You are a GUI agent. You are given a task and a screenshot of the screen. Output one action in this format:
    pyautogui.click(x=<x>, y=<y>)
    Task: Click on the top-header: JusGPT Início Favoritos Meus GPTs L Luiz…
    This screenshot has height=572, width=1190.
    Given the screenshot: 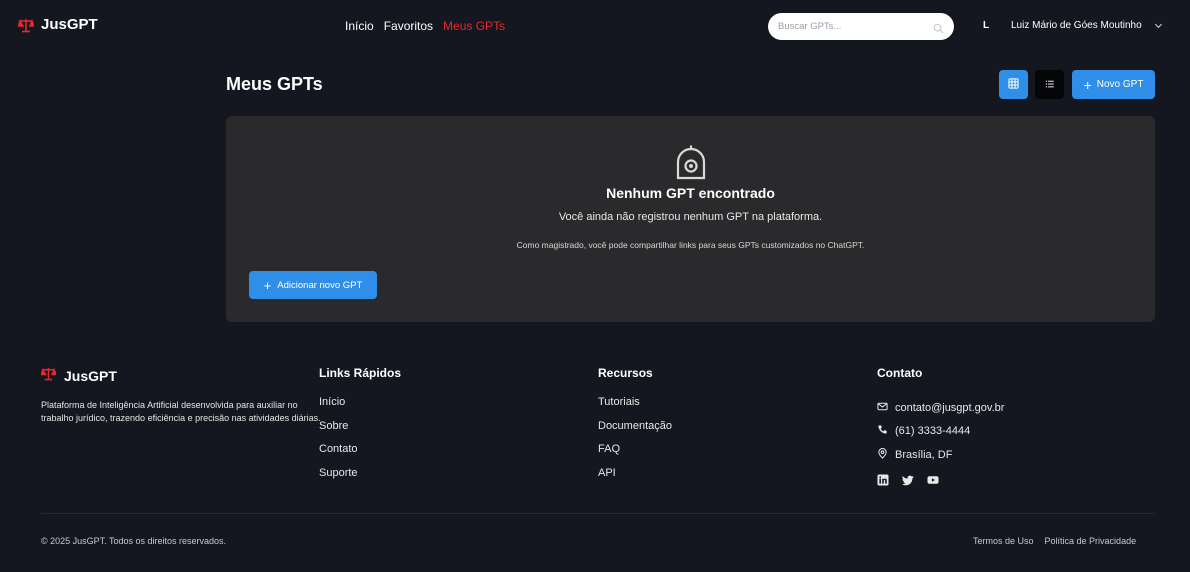 What is the action you would take?
    pyautogui.click(x=595, y=26)
    